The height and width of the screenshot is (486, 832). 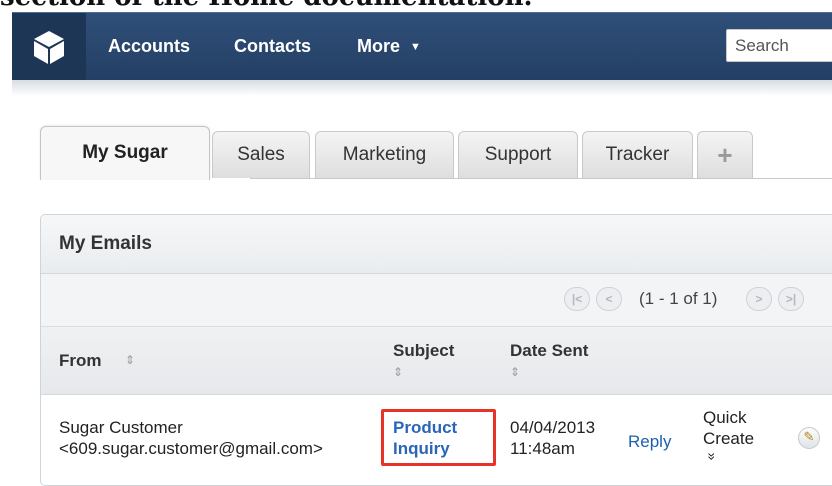 What do you see at coordinates (272, 46) in the screenshot?
I see `nav-contacts: Contacts` at bounding box center [272, 46].